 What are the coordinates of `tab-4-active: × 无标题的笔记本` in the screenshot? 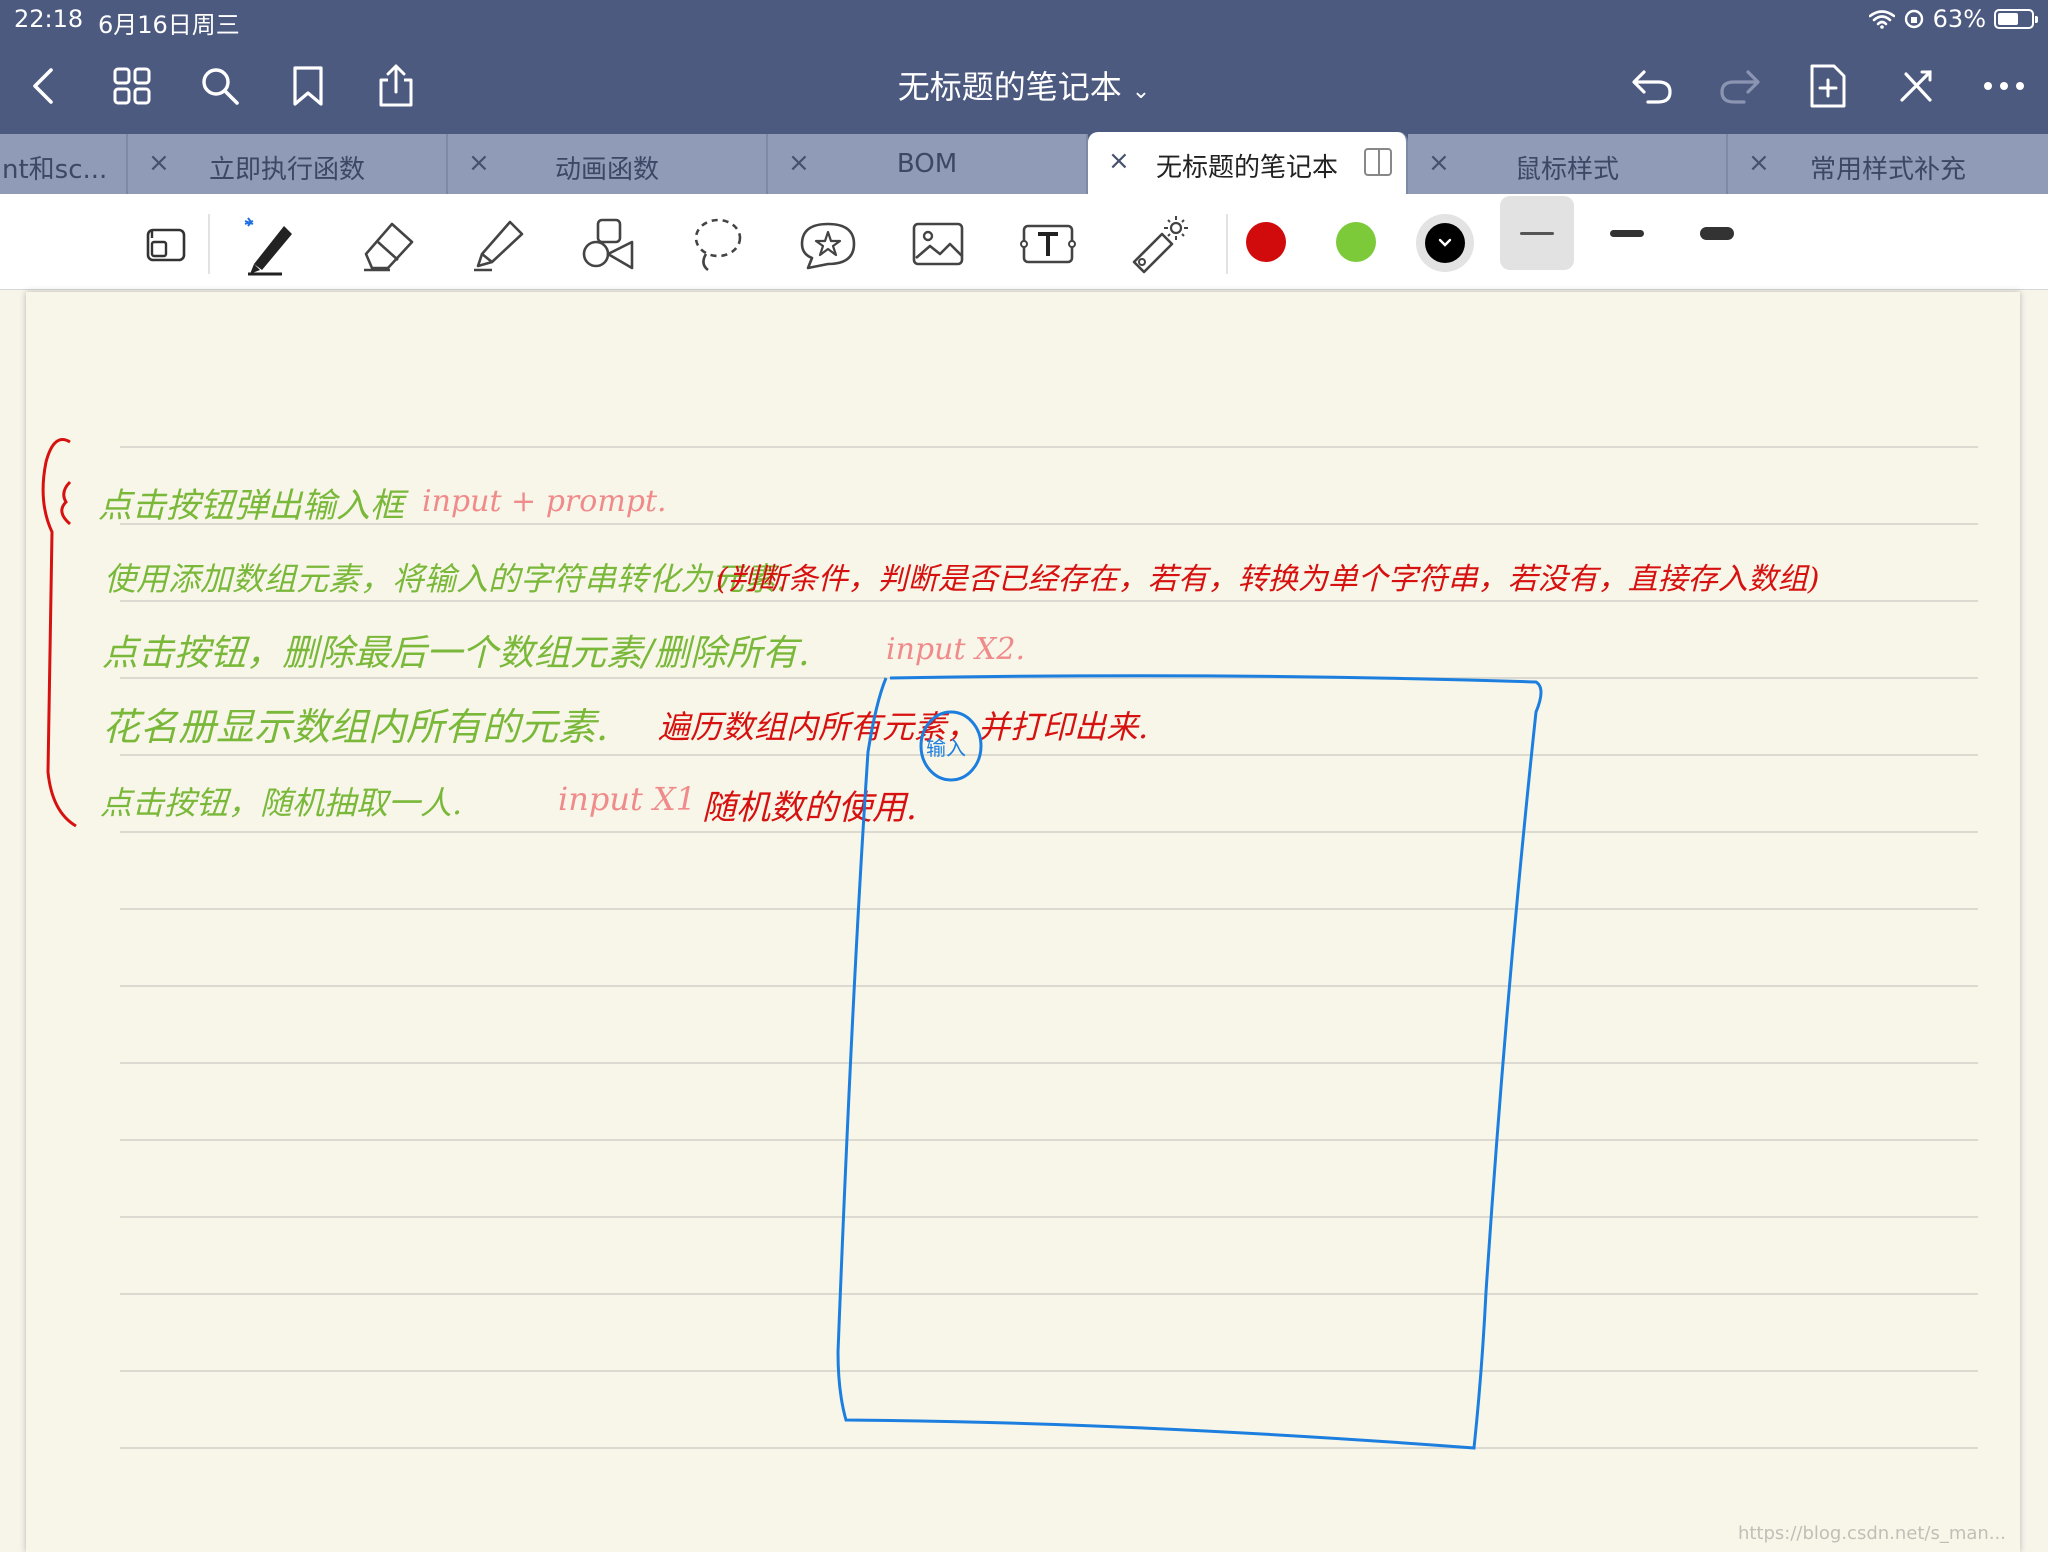 It's located at (1248, 163).